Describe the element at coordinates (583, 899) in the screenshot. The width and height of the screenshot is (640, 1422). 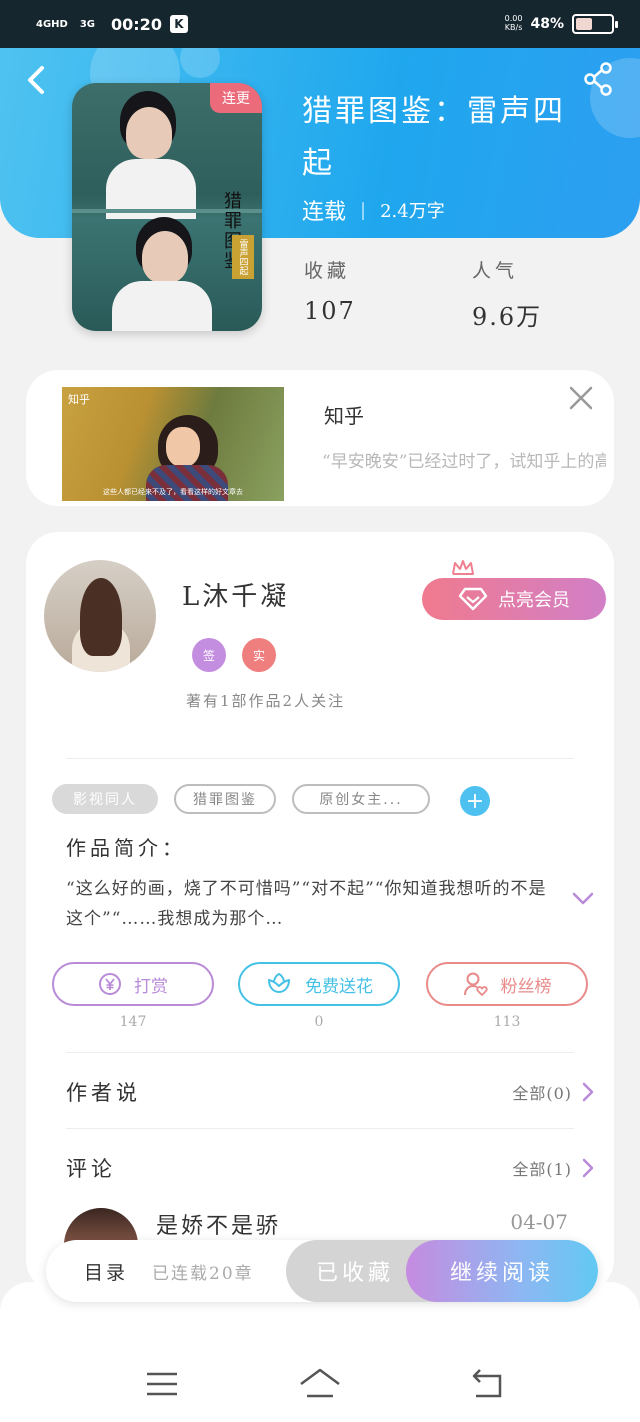
I see `chevron-down-icon` at that location.